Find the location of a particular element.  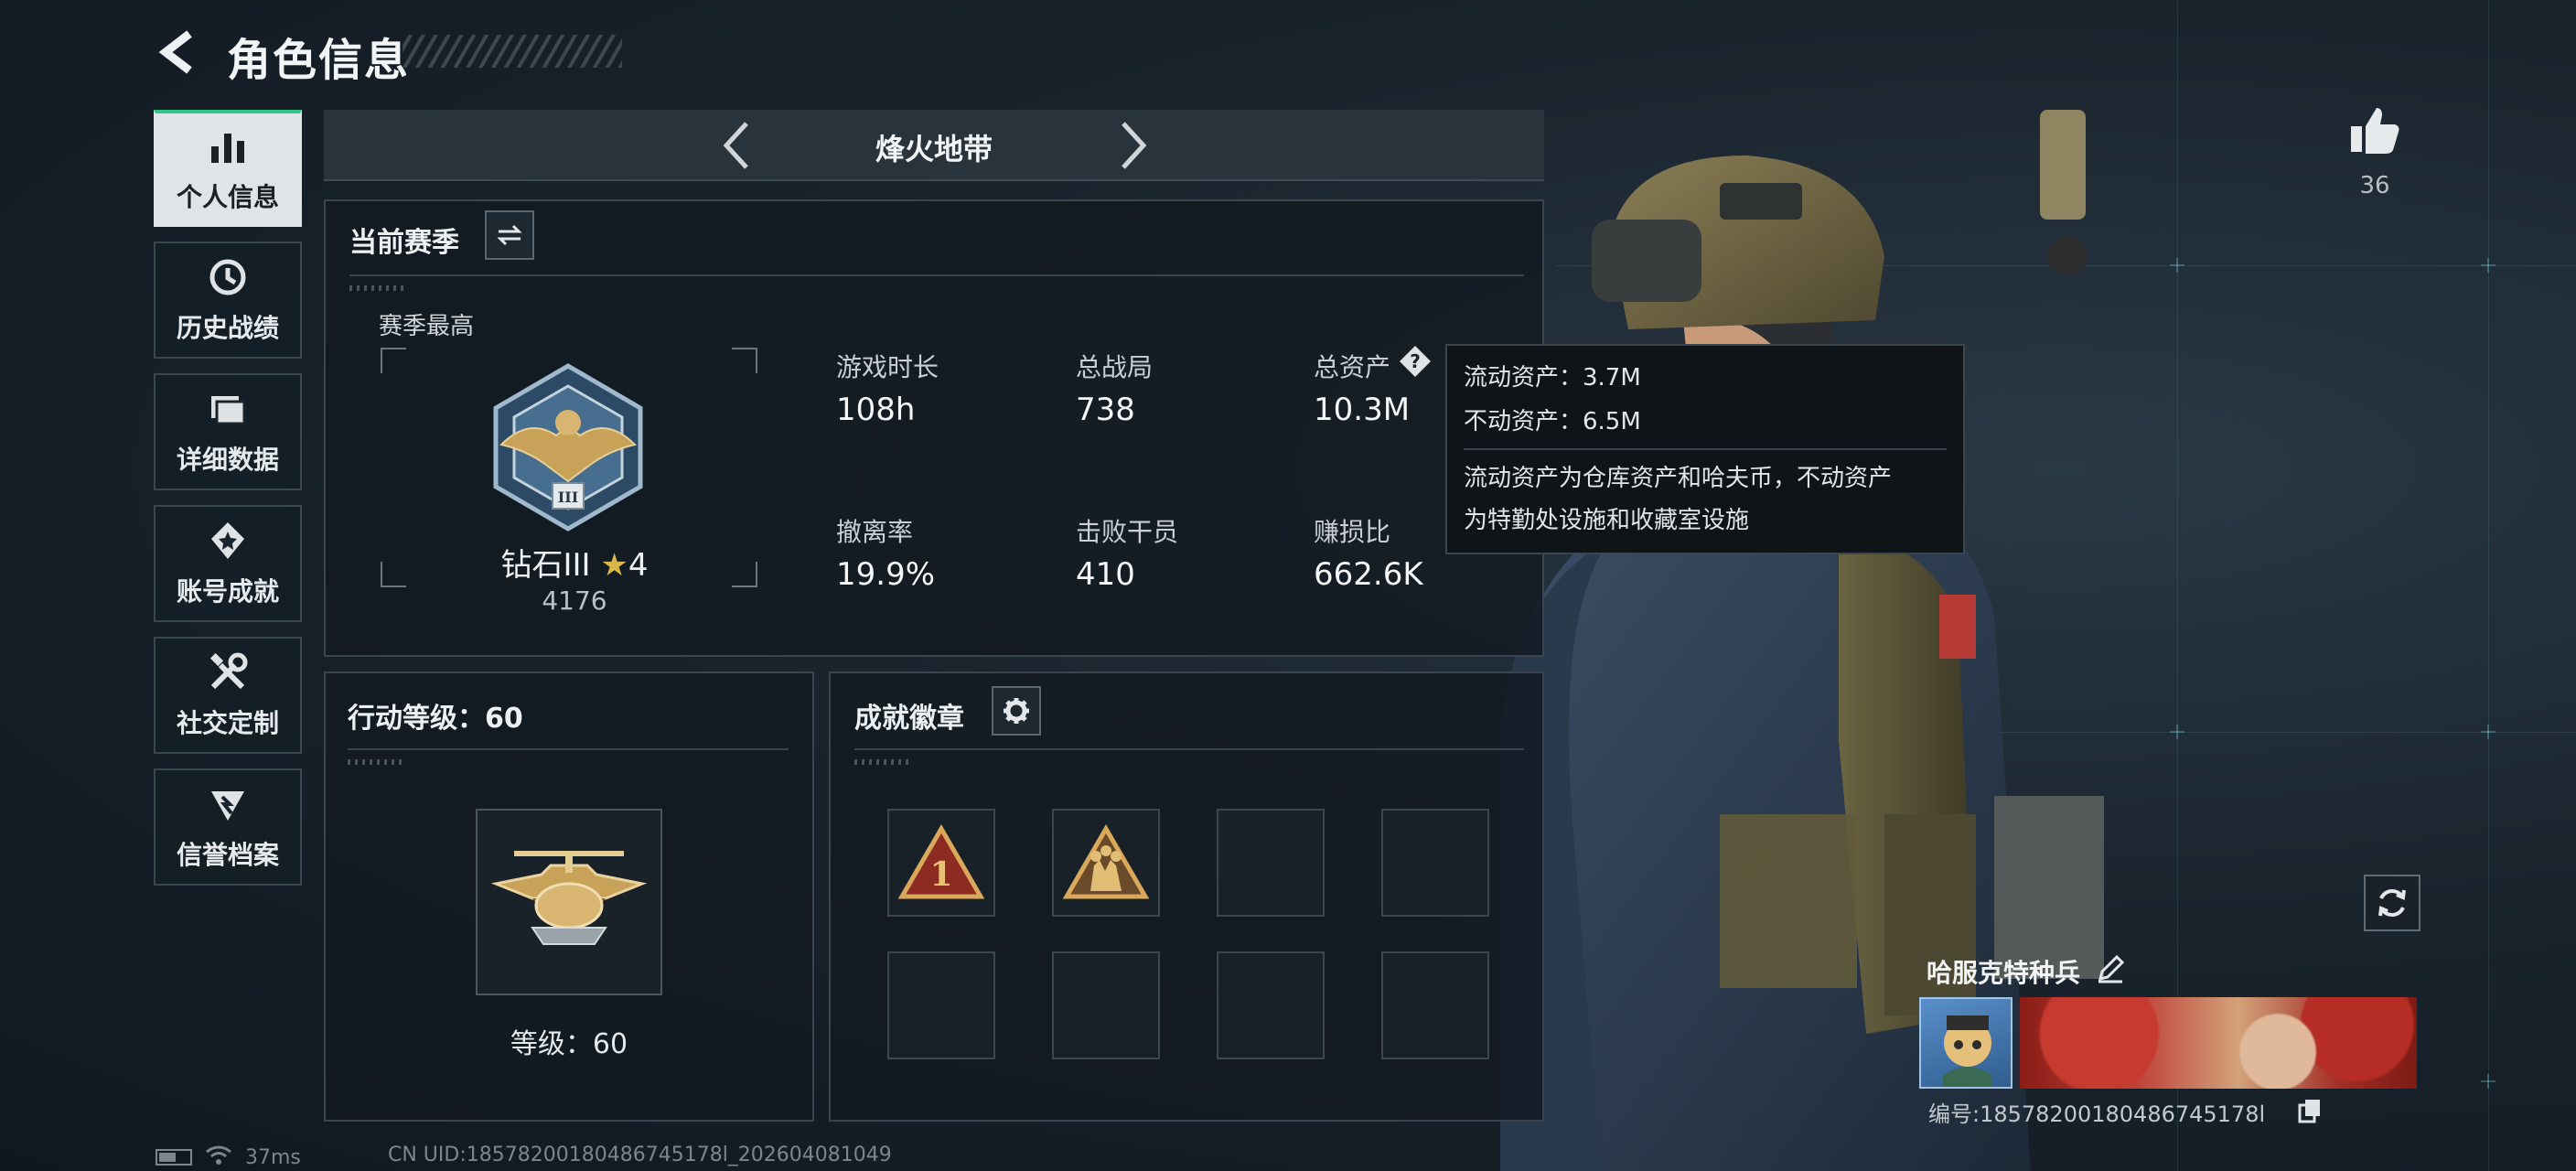

refresh-icon is located at coordinates (2392, 903).